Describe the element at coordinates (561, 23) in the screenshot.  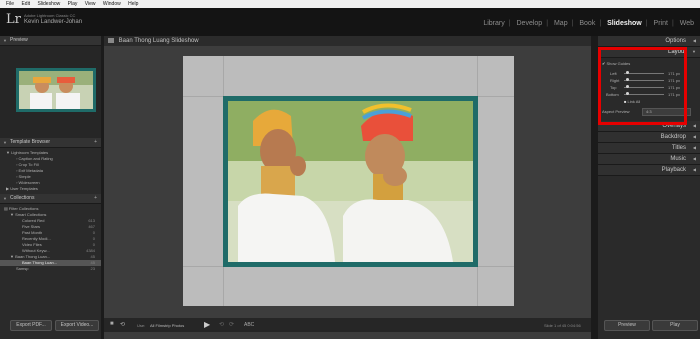
I see `module-map: Map` at that location.